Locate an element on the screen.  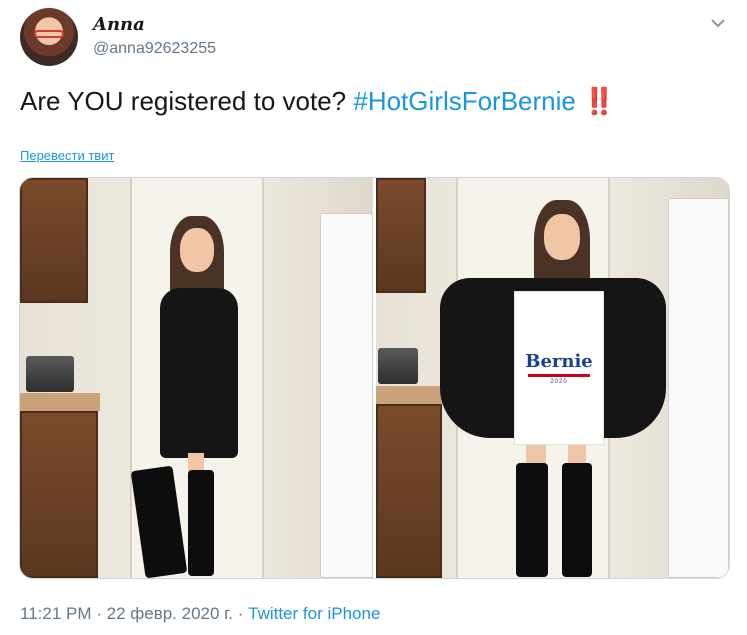
avatar is located at coordinates (49, 37).